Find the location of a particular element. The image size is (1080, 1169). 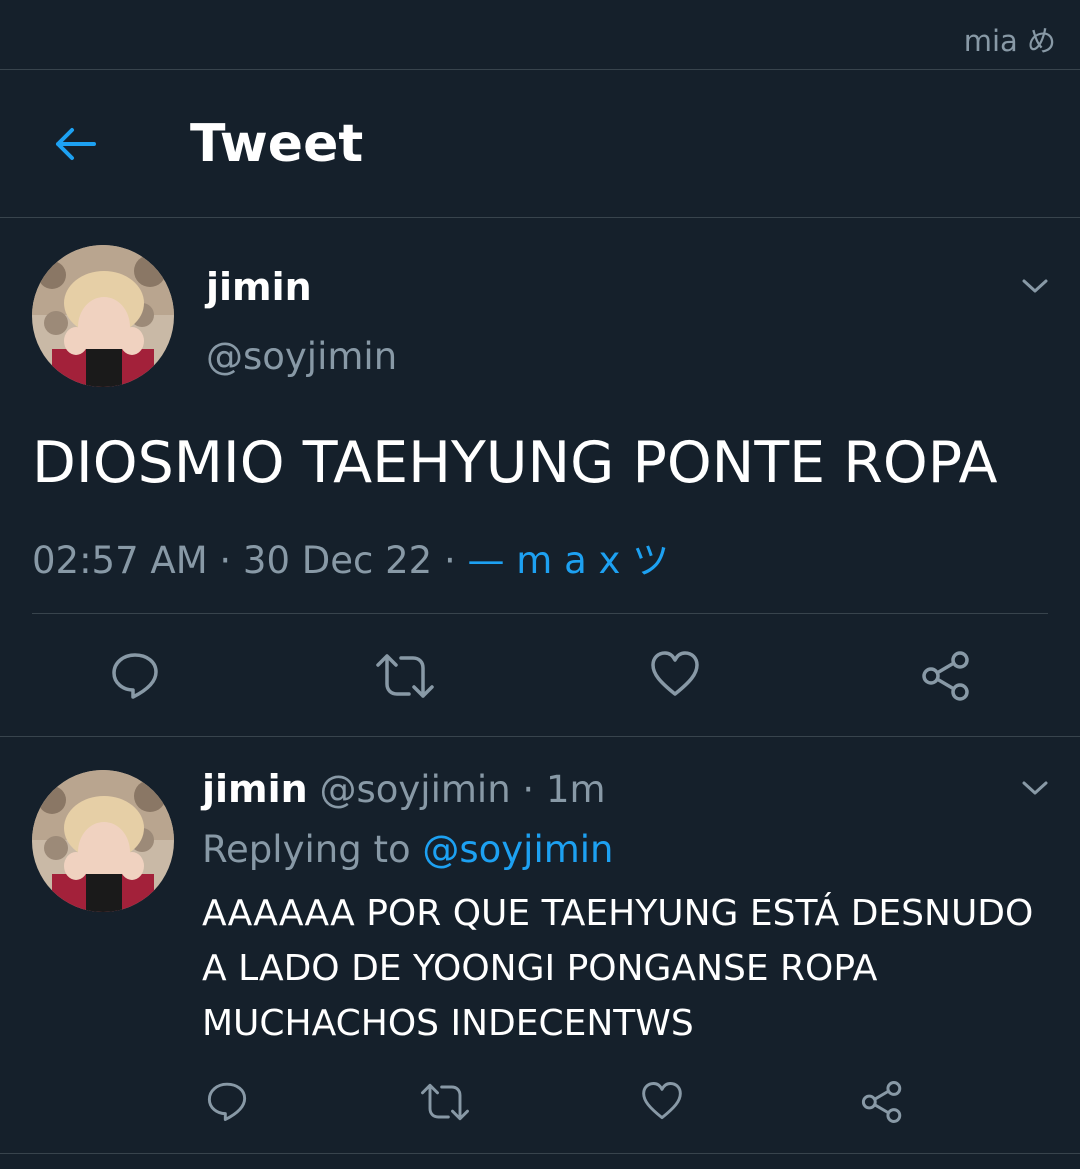

tweet-date: 30 Dec 22 is located at coordinates (337, 560).